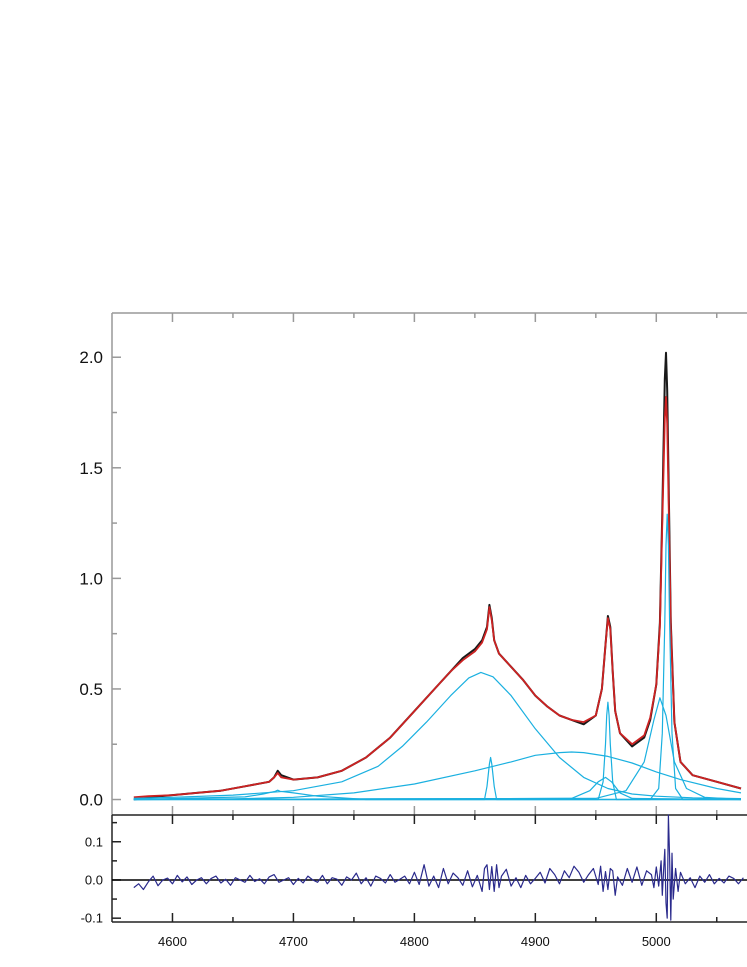  What do you see at coordinates (91, 689) in the screenshot?
I see `main-y-tick-label-1: 0.5` at bounding box center [91, 689].